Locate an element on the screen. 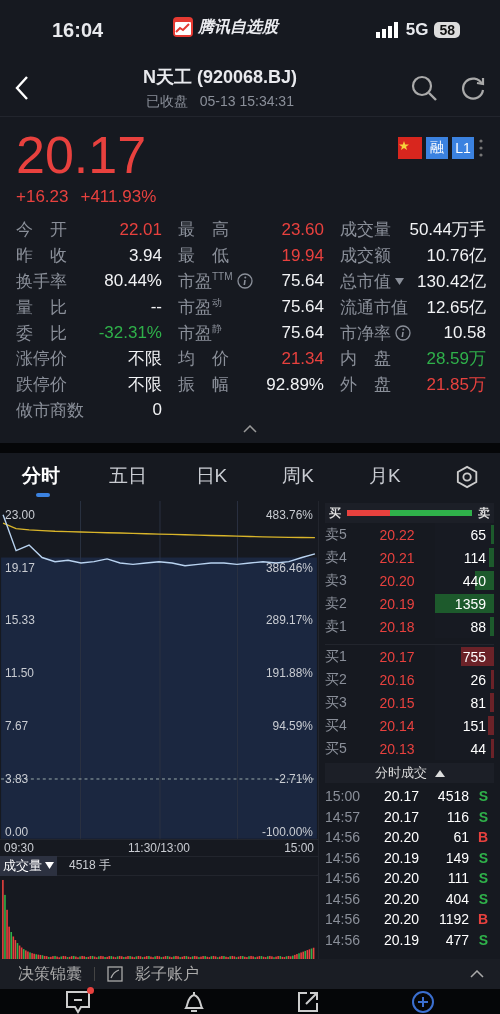  bottom-link: 影子账户 is located at coordinates (167, 974).